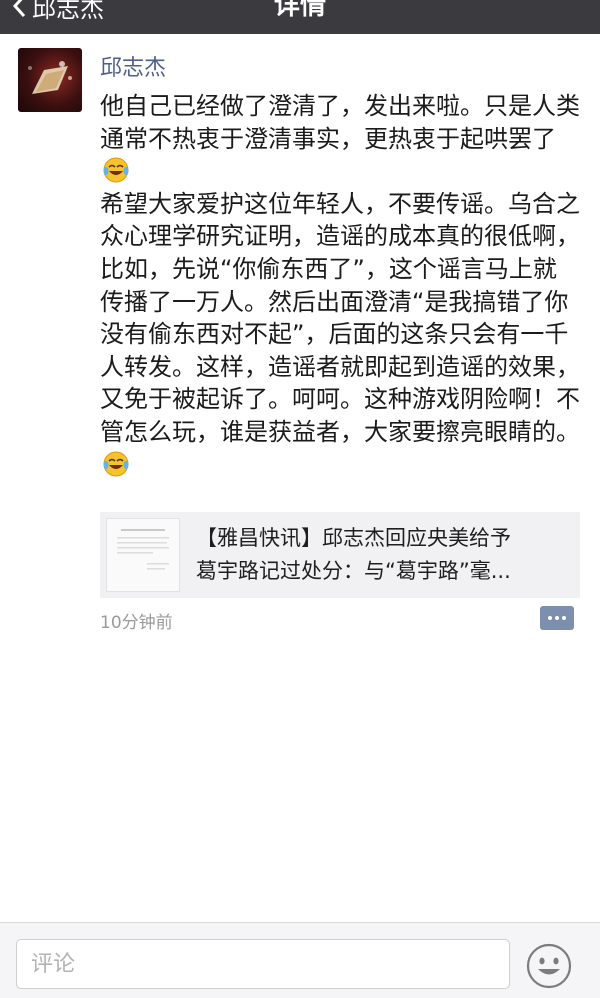 The width and height of the screenshot is (600, 998). Describe the element at coordinates (353, 538) in the screenshot. I see `article-title-line-1: 【雅昌快讯】邱志杰回应央美给予` at that location.